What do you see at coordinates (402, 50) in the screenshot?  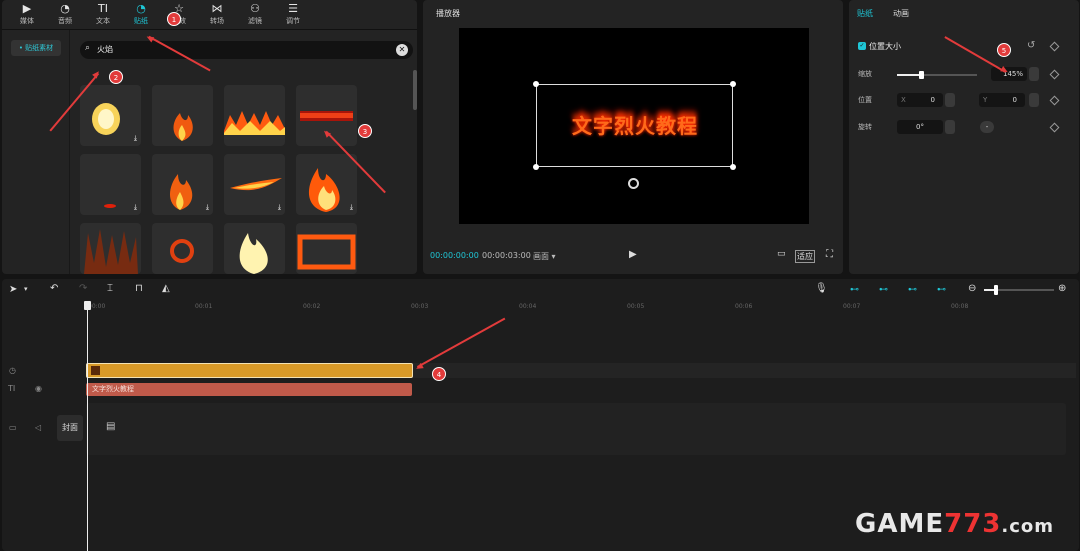 I see `clear-search-icon: ✕` at bounding box center [402, 50].